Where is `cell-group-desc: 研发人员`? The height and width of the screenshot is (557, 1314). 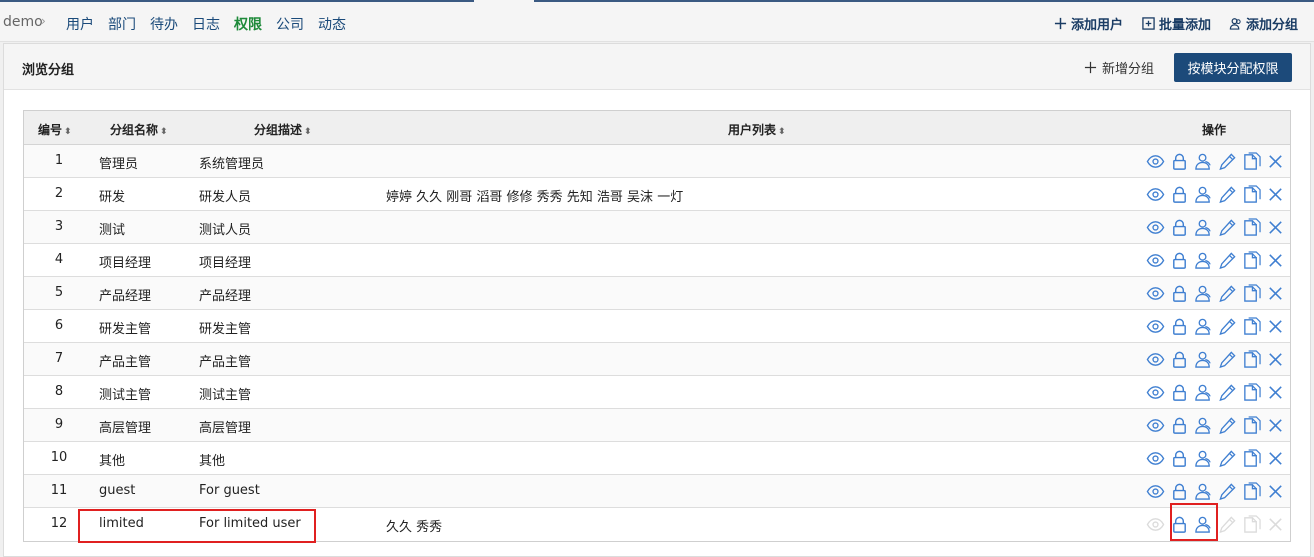
cell-group-desc: 研发人员 is located at coordinates (225, 197).